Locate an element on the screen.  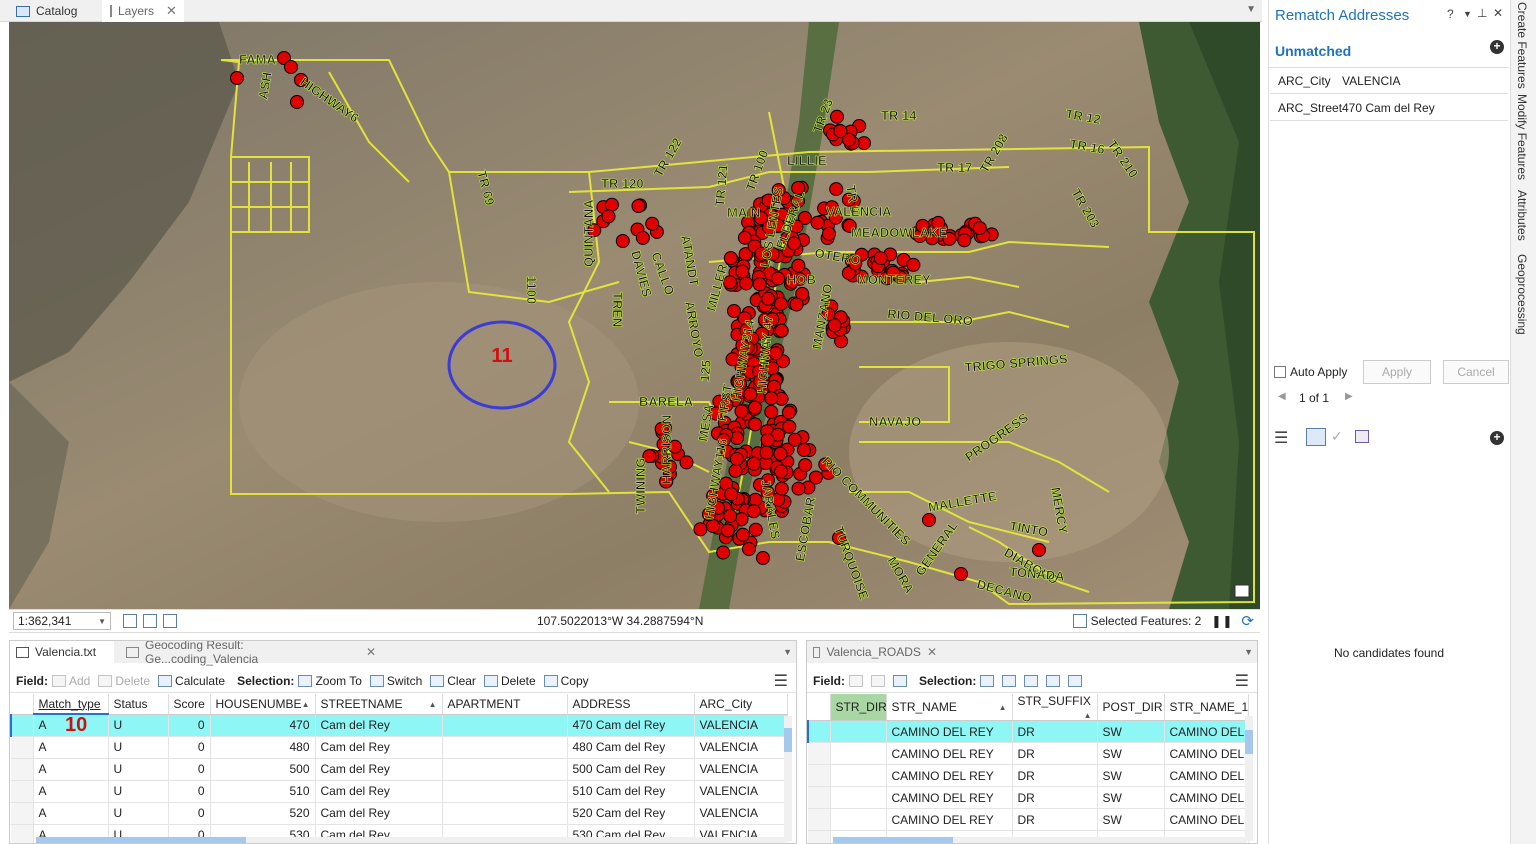
column-header: HOUSENUMBE ▲ is located at coordinates (263, 704).